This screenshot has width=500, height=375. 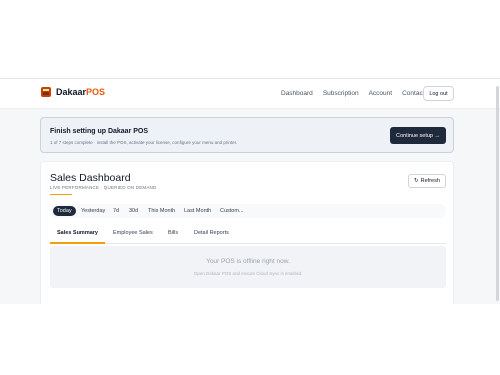 I want to click on setup-title: Finish setting up Dakaar POS, so click(x=99, y=131).